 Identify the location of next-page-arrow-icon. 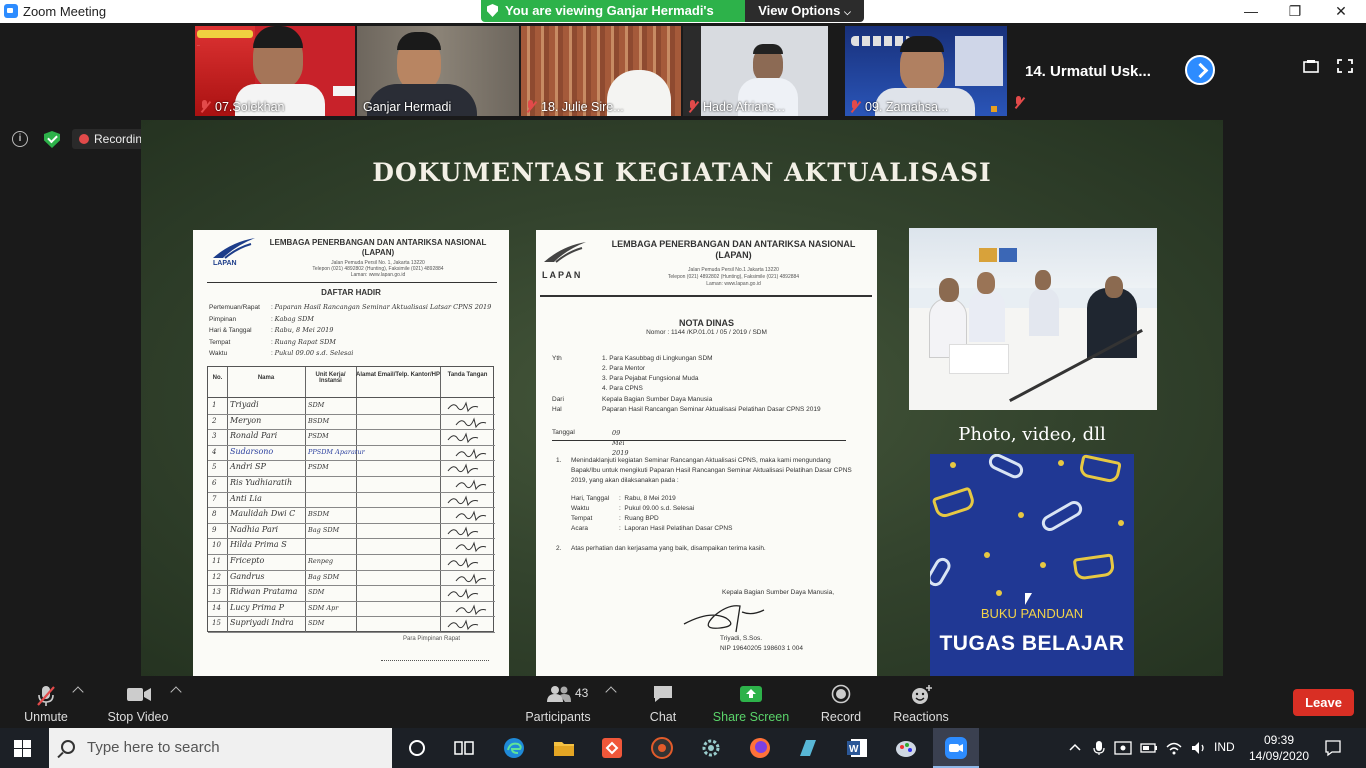
(1200, 70).